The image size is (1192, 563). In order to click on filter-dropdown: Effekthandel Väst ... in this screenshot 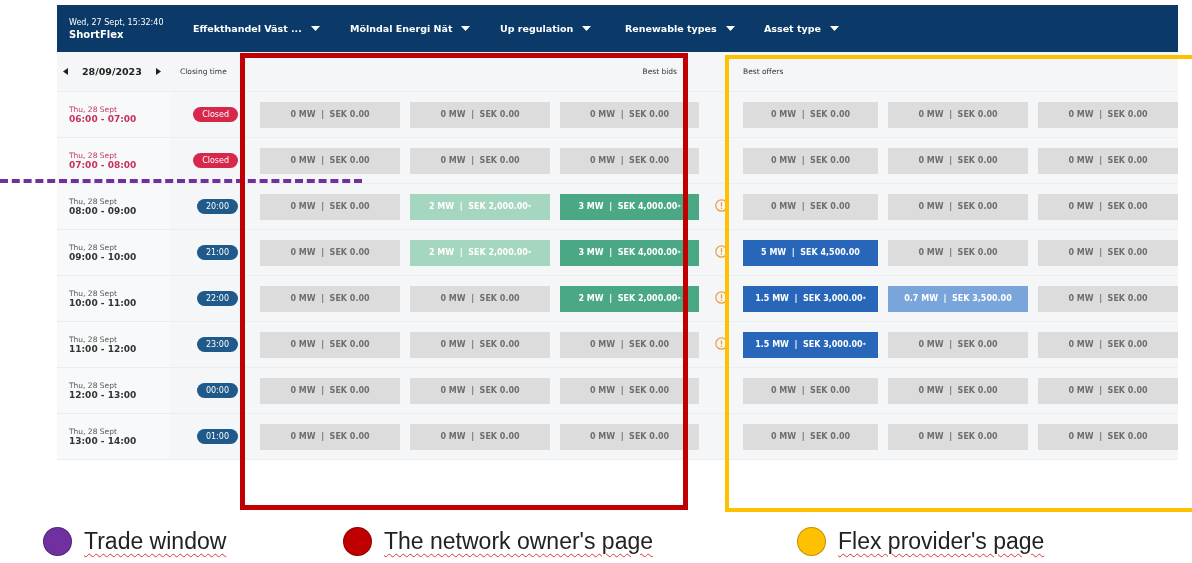, I will do `click(256, 28)`.